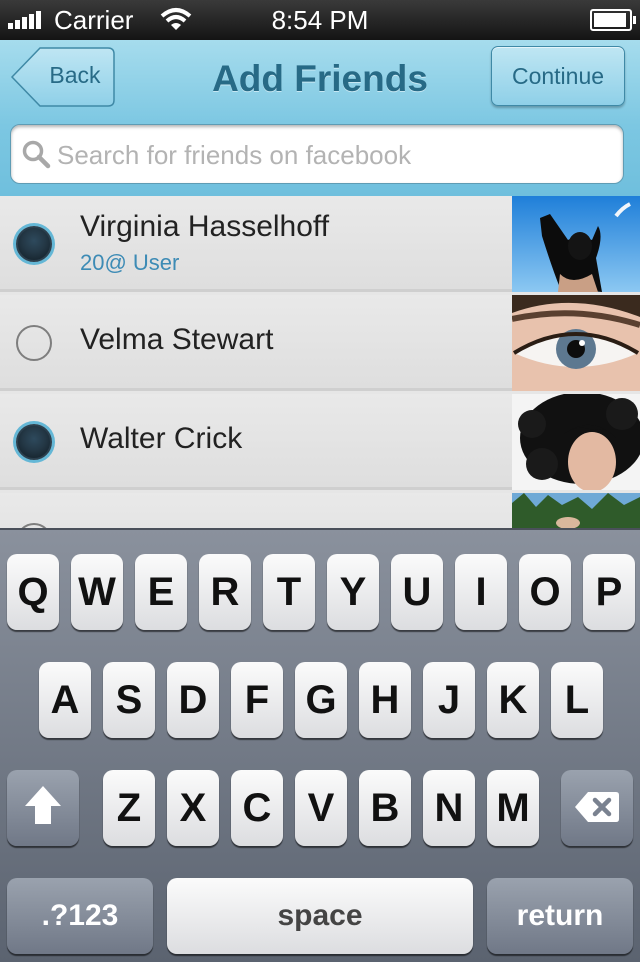 The image size is (640, 962). I want to click on friend-row: Walter Crick, so click(320, 442).